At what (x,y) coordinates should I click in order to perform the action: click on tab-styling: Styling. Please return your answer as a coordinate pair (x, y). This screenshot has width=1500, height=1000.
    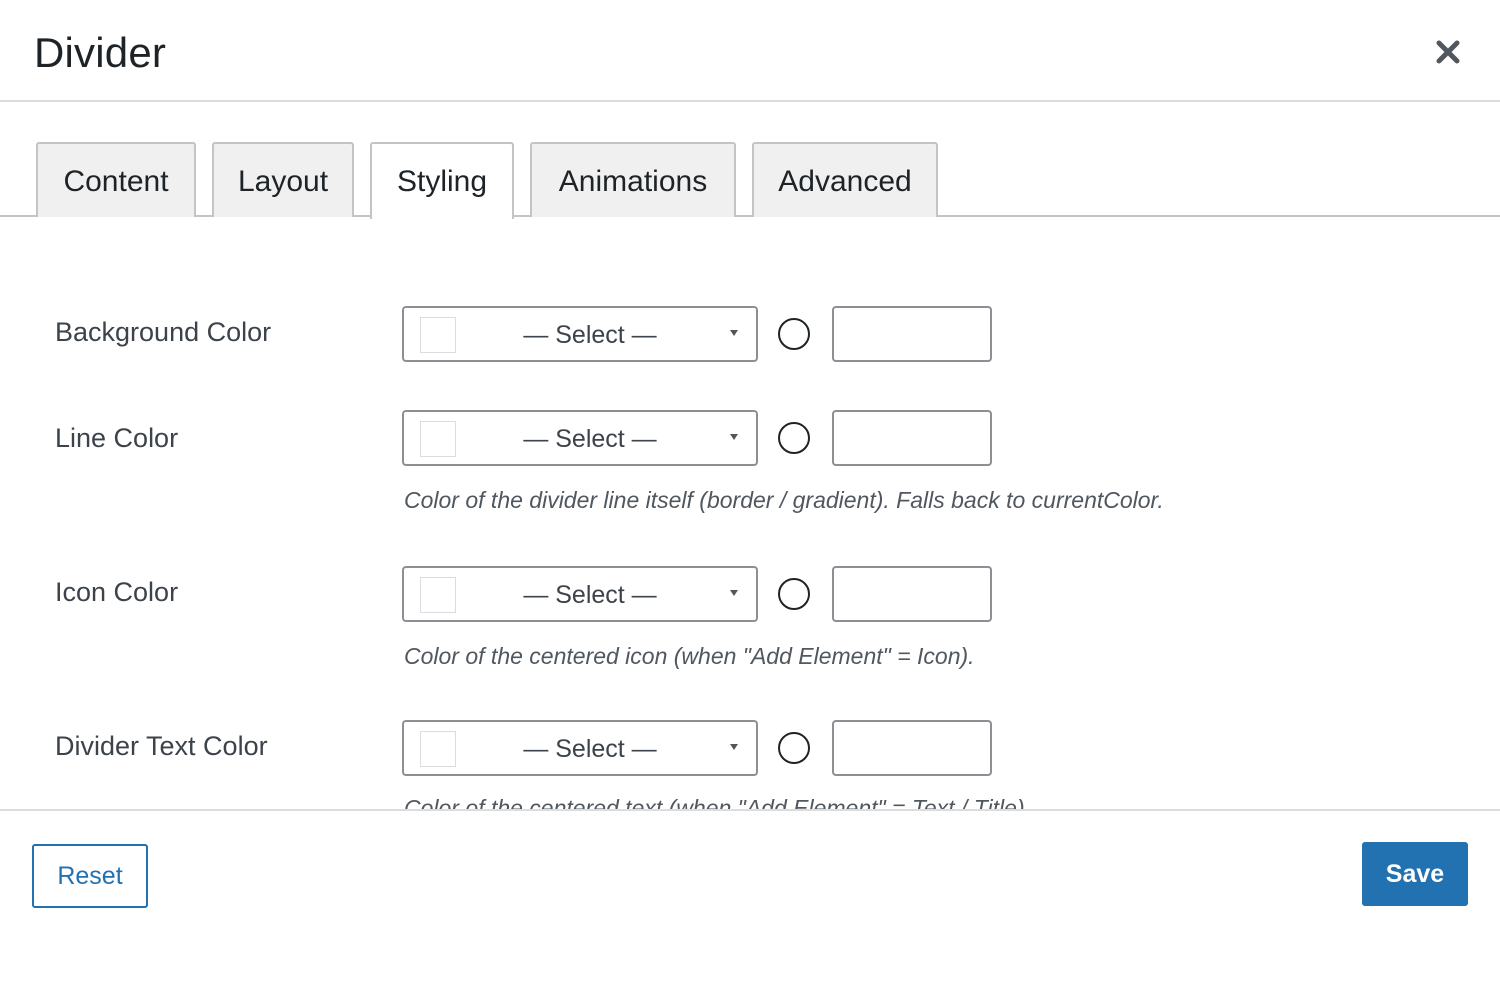
    Looking at the image, I should click on (442, 180).